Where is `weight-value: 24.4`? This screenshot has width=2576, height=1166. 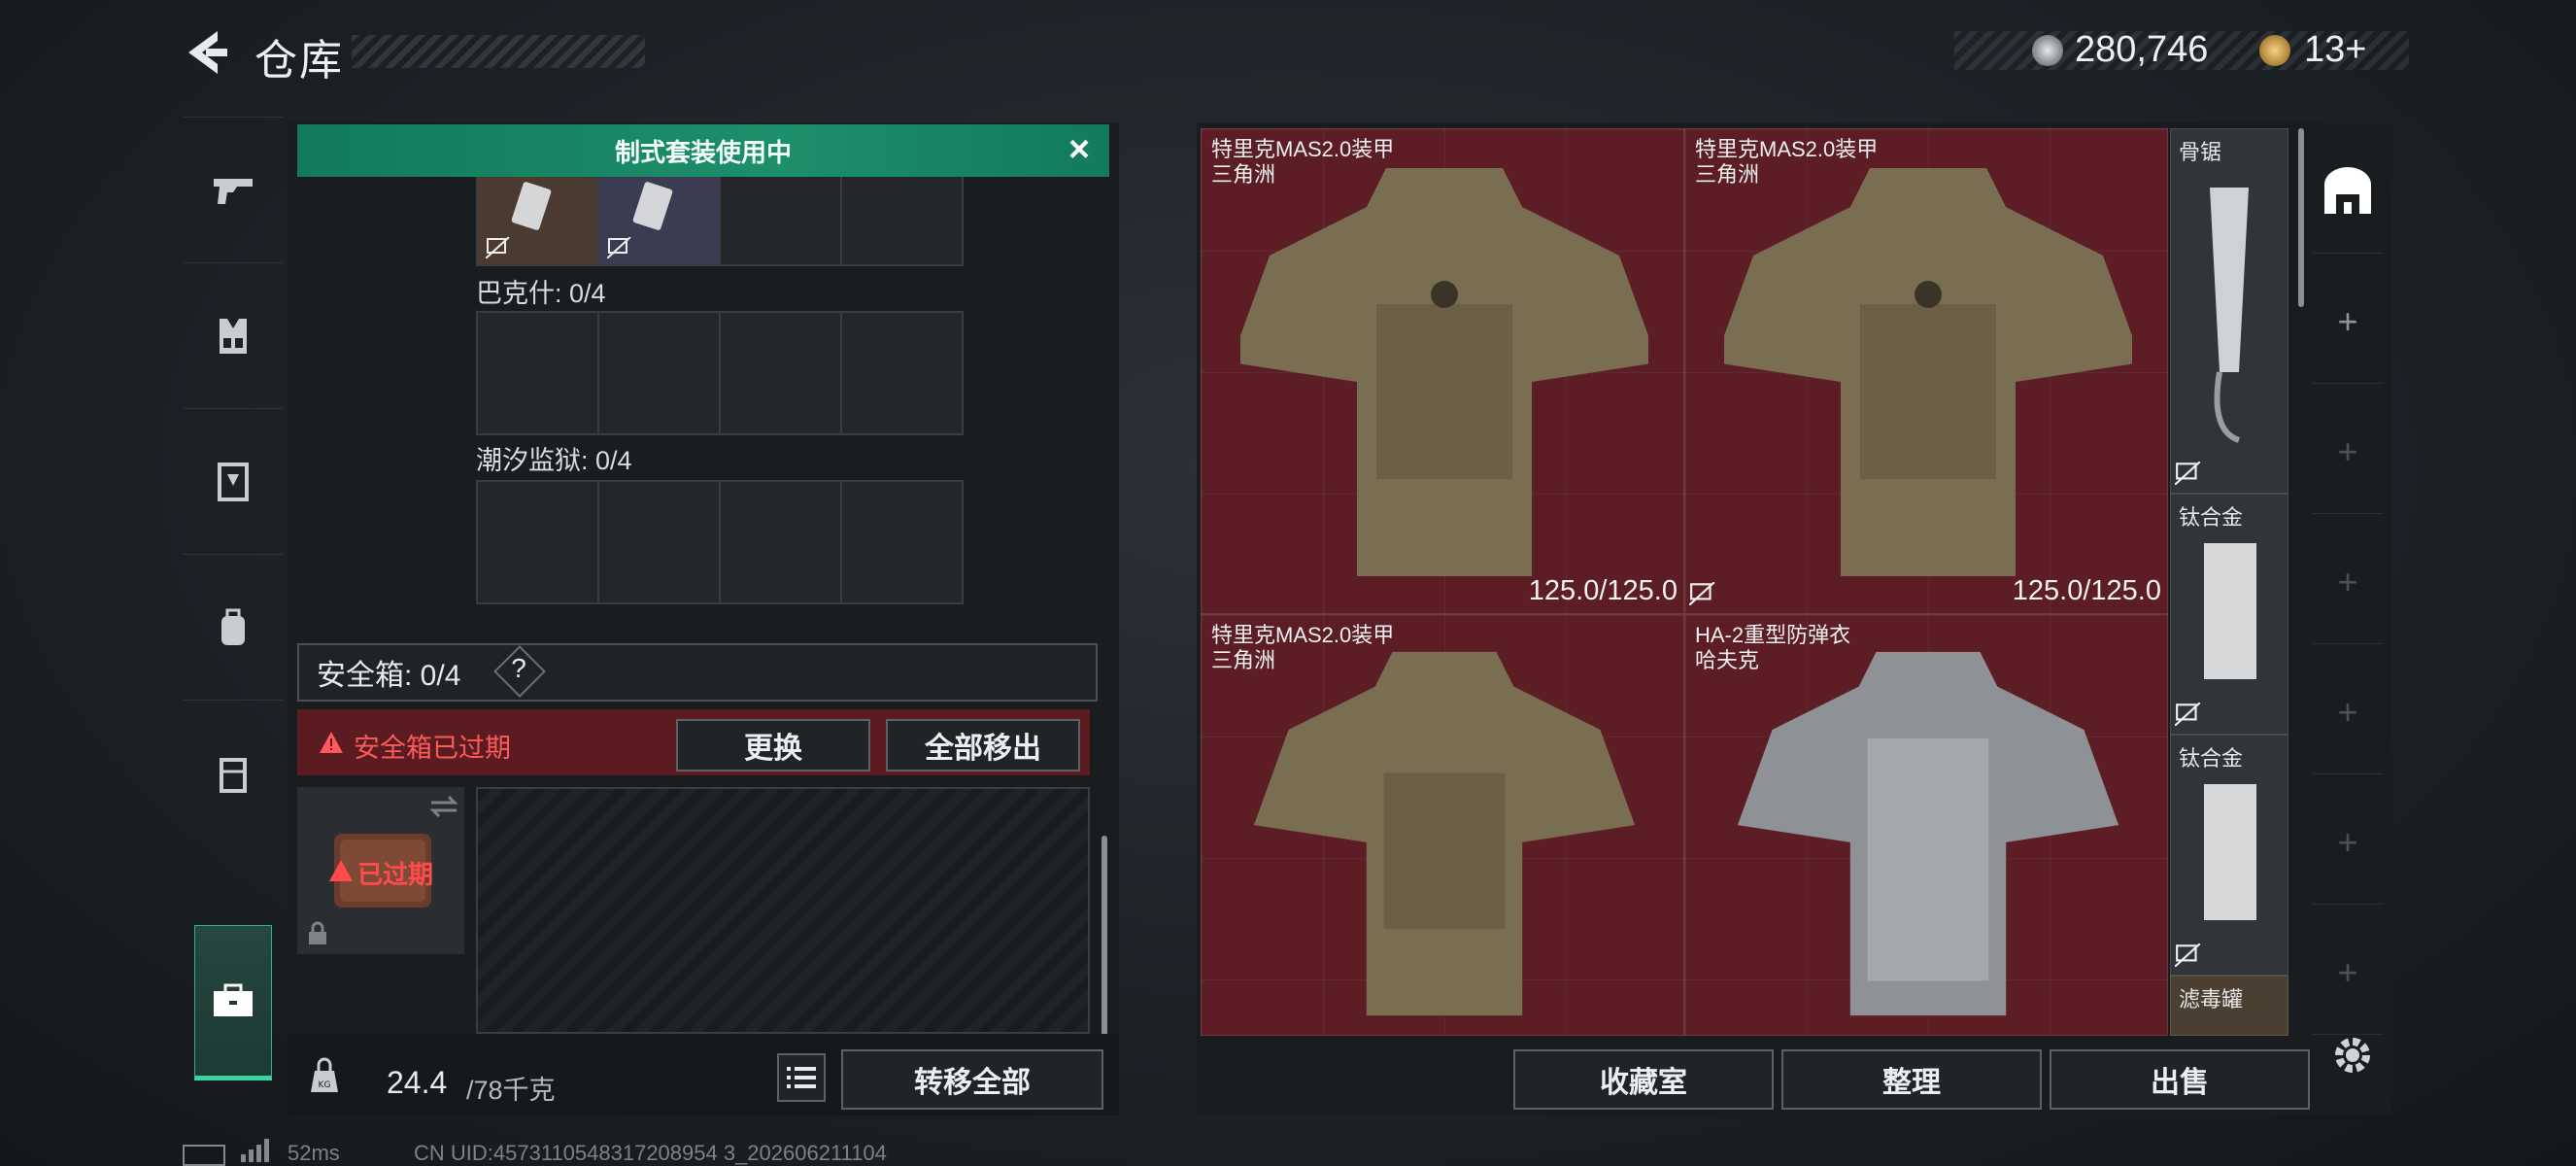 weight-value: 24.4 is located at coordinates (417, 1082).